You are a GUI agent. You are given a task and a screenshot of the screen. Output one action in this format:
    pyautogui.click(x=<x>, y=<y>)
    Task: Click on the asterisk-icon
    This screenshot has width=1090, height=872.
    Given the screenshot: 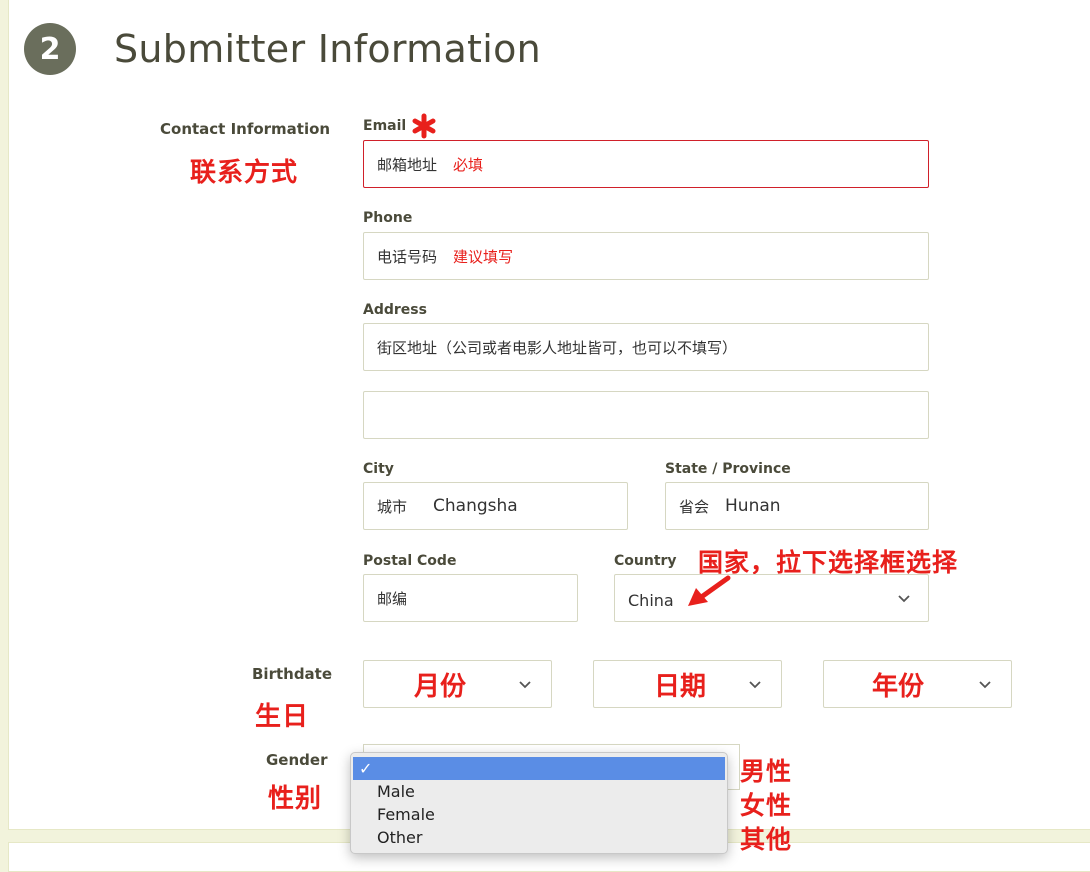 What is the action you would take?
    pyautogui.click(x=424, y=126)
    